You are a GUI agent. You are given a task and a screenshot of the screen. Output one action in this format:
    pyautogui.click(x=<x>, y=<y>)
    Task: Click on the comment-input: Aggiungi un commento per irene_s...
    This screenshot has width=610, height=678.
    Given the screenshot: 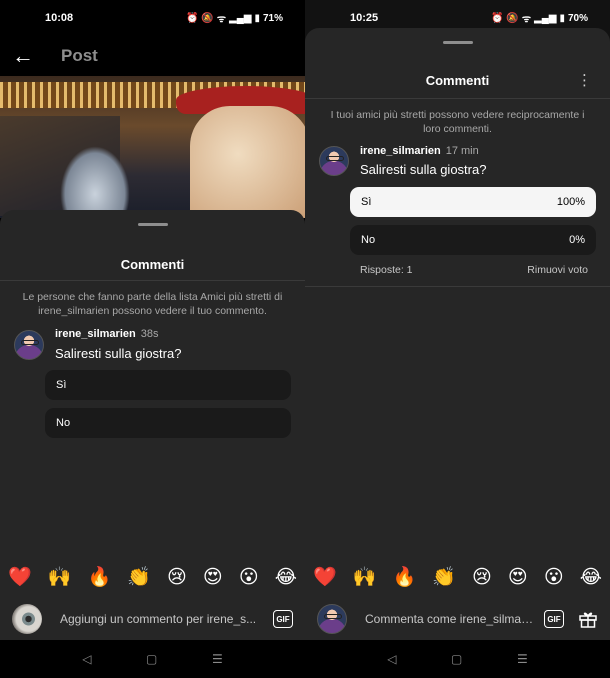 What is the action you would take?
    pyautogui.click(x=161, y=619)
    